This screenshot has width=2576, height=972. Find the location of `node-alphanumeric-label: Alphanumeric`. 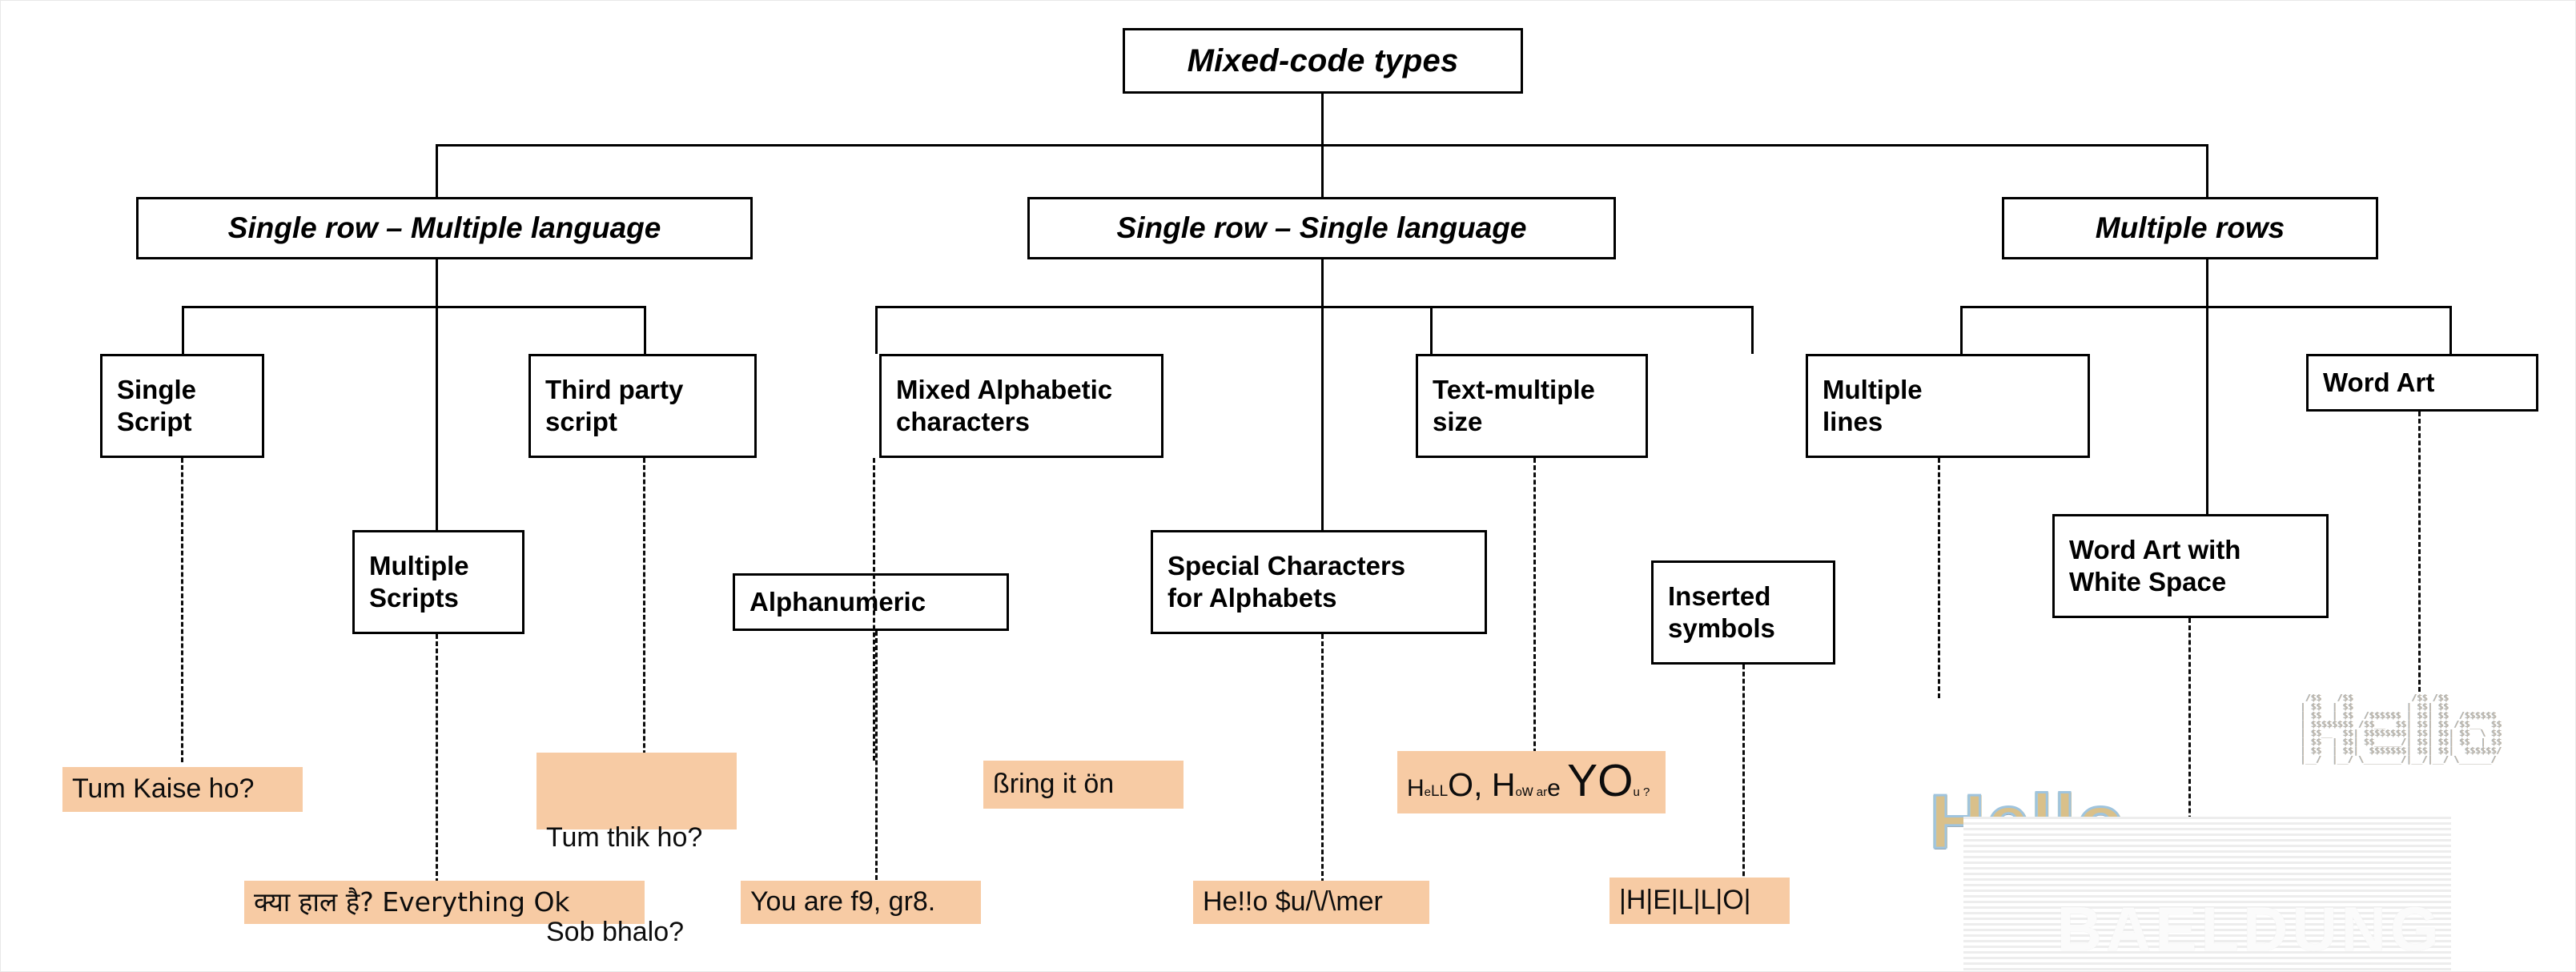

node-alphanumeric-label: Alphanumeric is located at coordinates (837, 601).